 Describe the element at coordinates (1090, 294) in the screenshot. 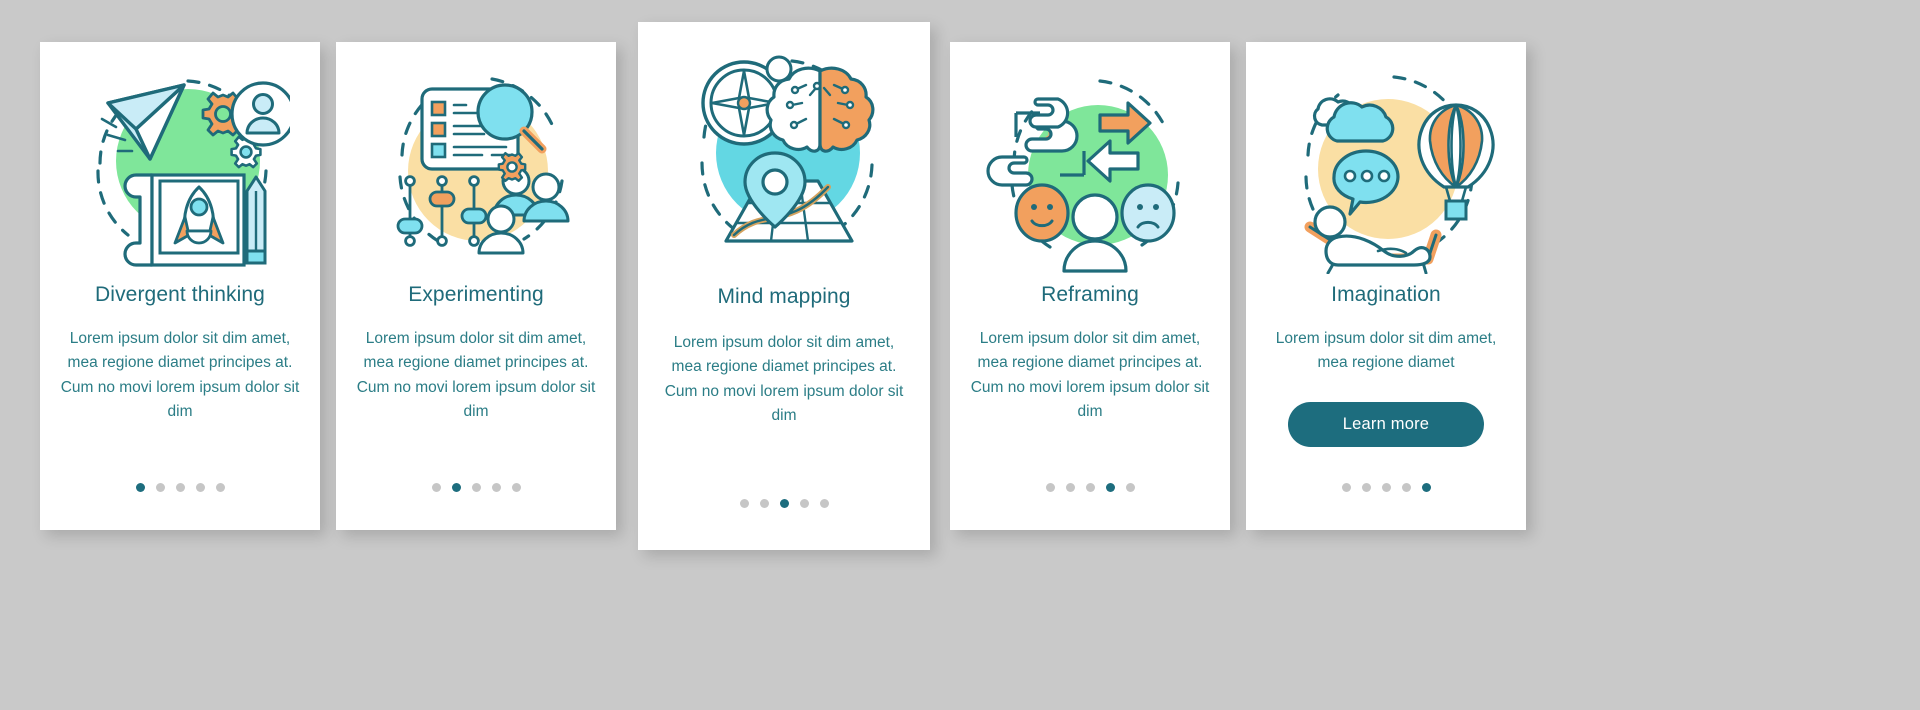

I see `card-title: Reframing` at that location.